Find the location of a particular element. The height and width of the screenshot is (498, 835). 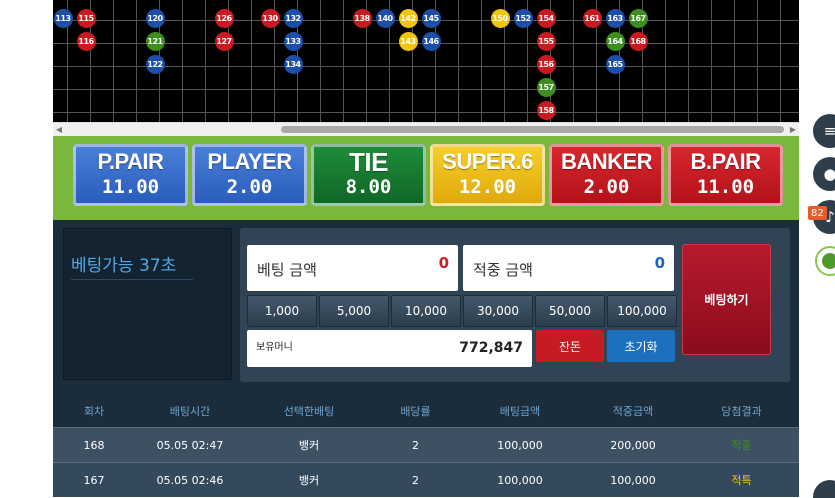

bead: 157 is located at coordinates (546, 87).